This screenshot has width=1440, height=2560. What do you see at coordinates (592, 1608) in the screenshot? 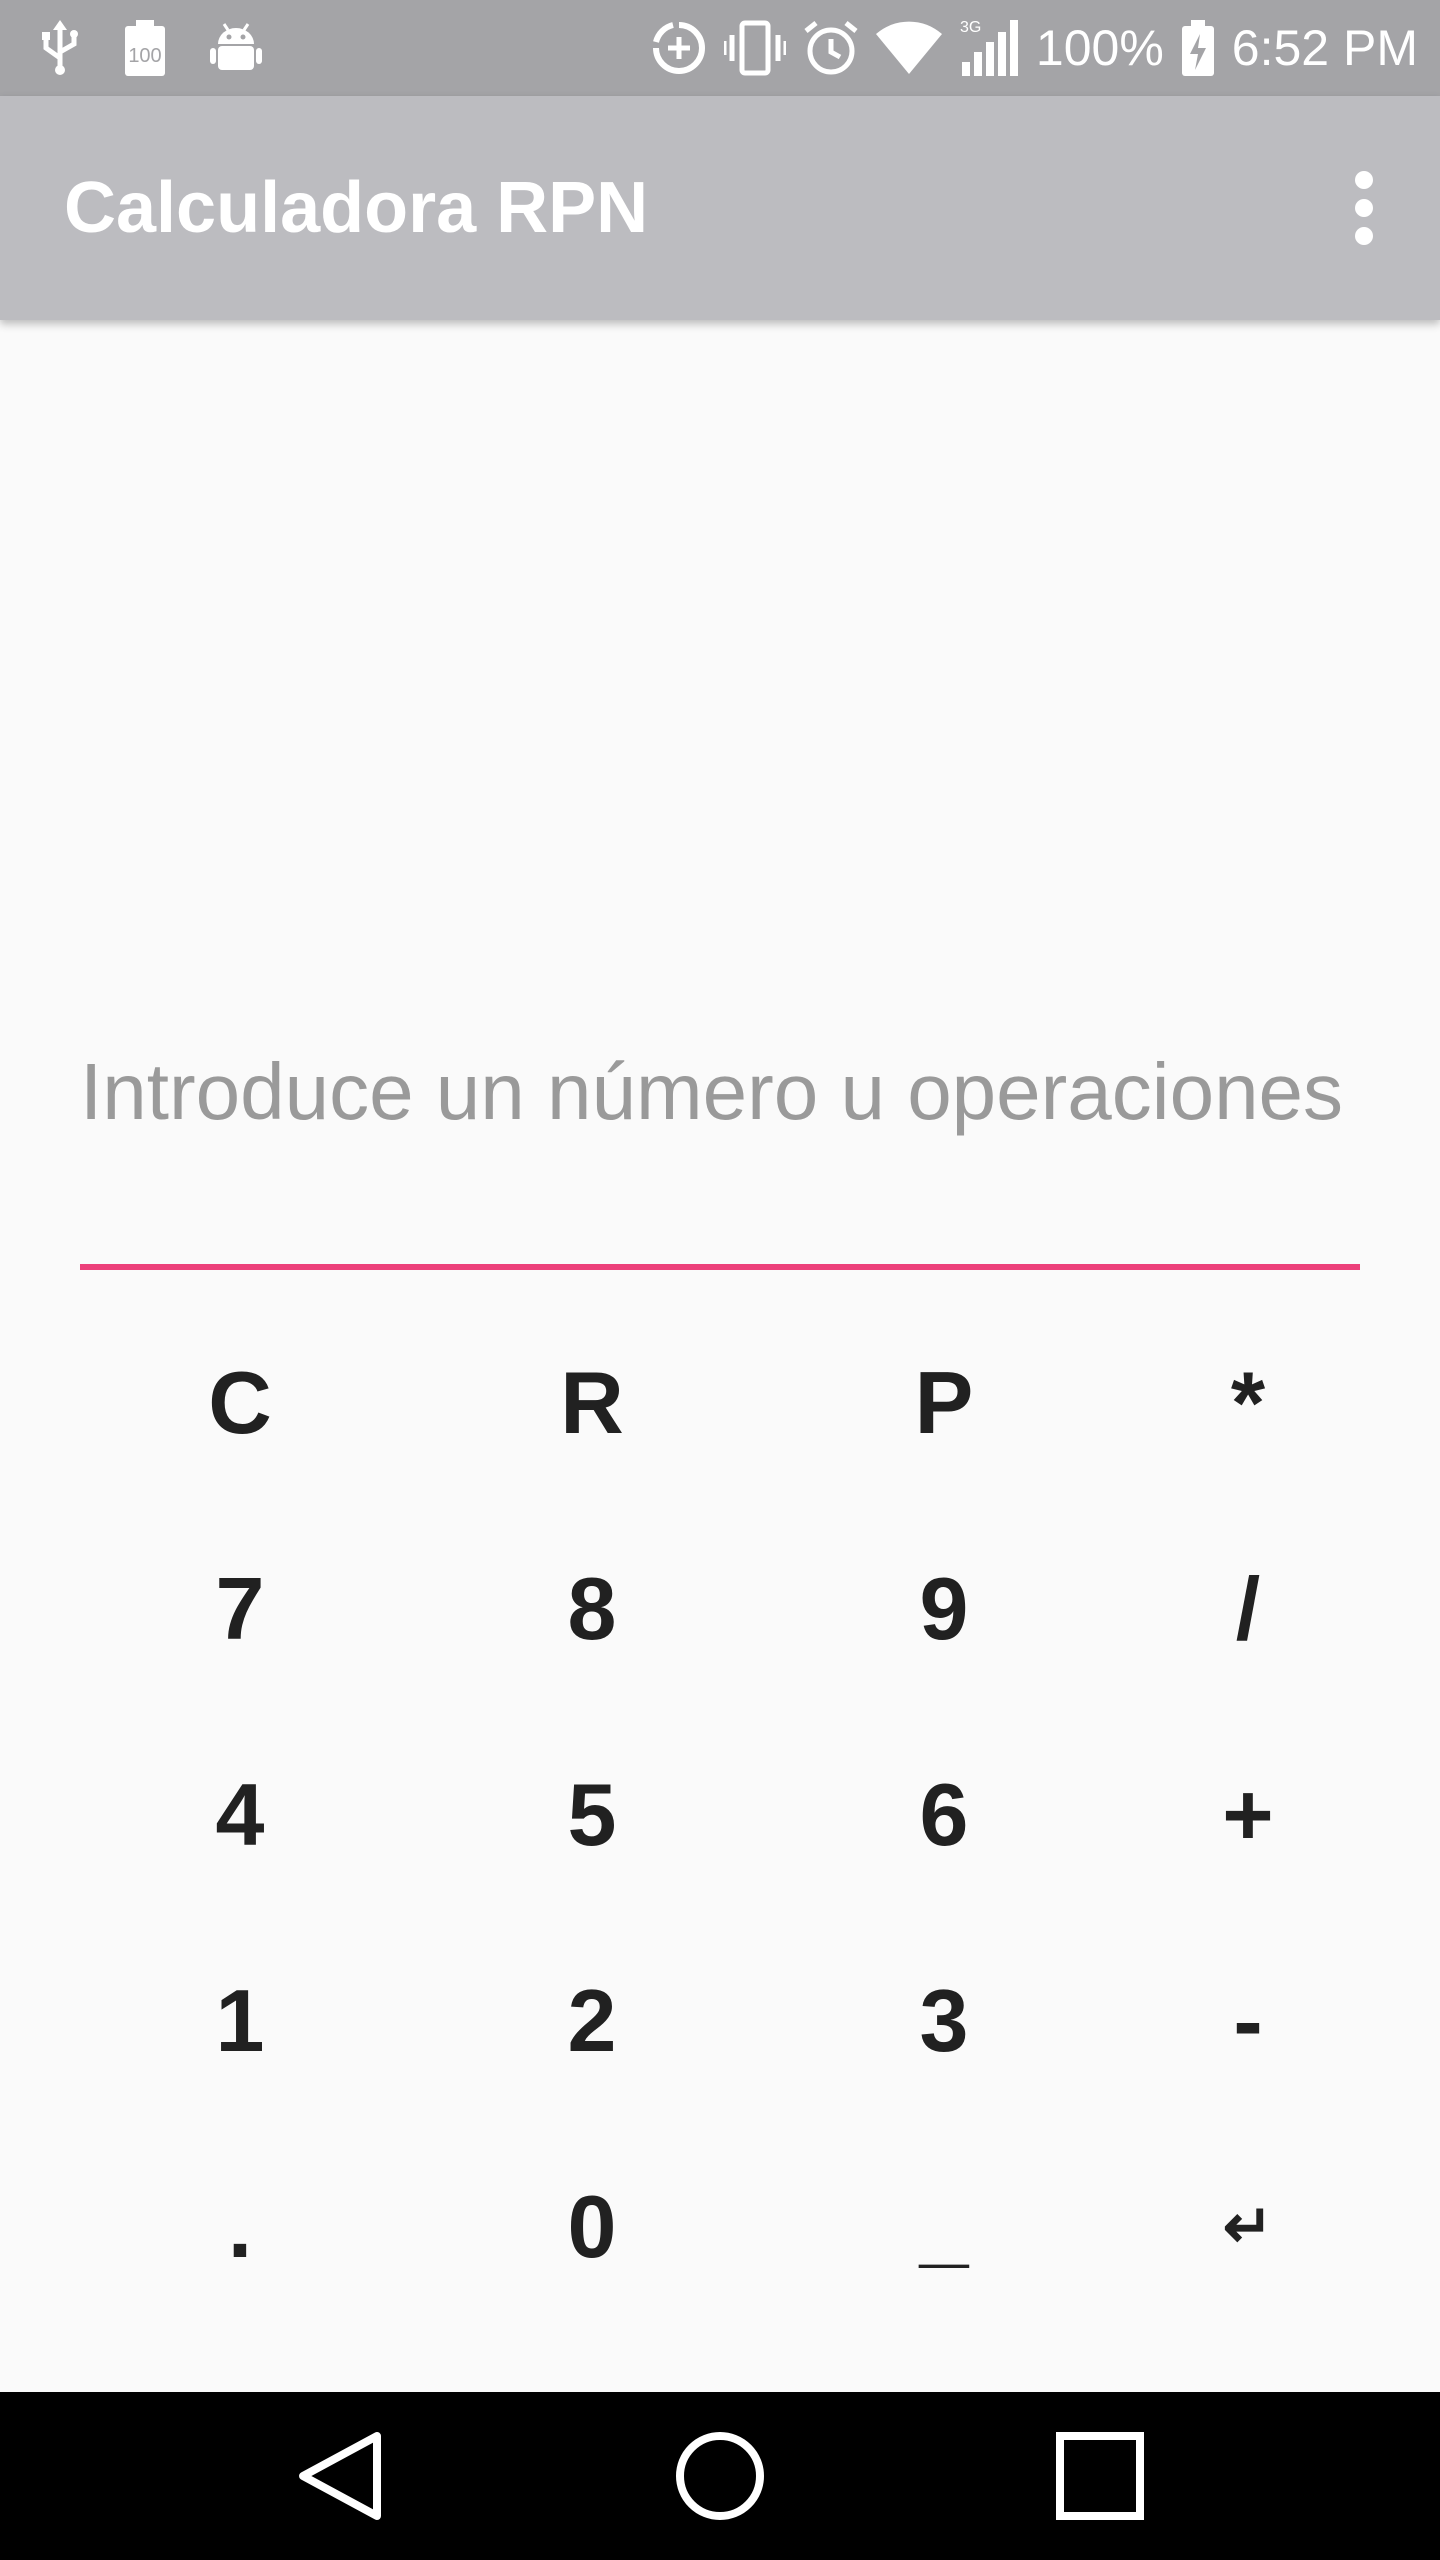
I see `digit-8-key: 8` at bounding box center [592, 1608].